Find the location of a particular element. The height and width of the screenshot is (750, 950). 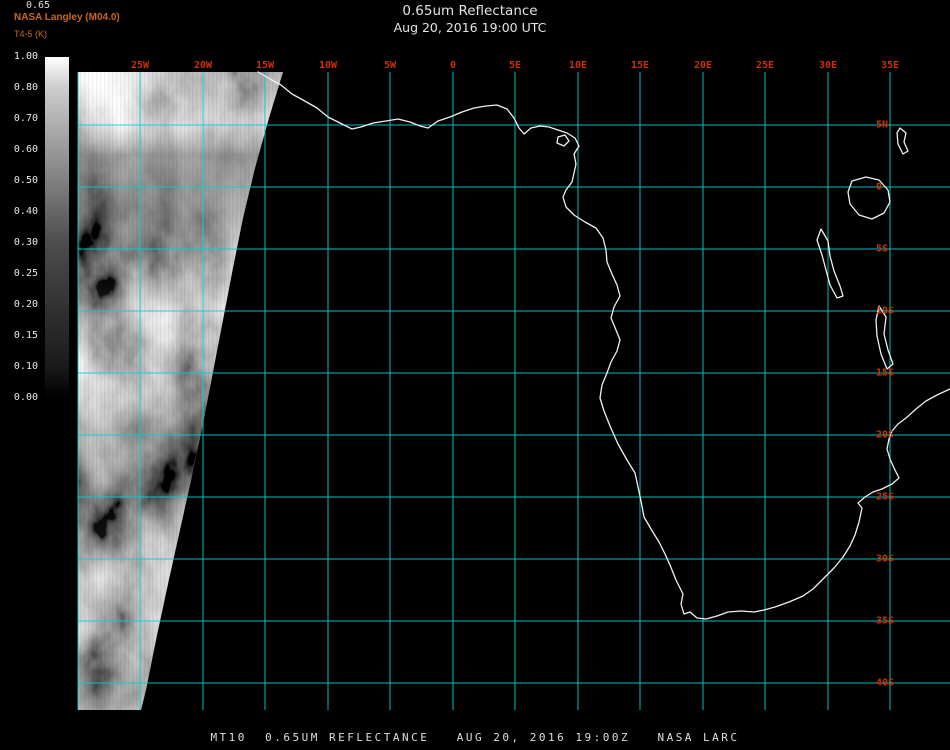

lat-tick-5N: 5N is located at coordinates (882, 125).